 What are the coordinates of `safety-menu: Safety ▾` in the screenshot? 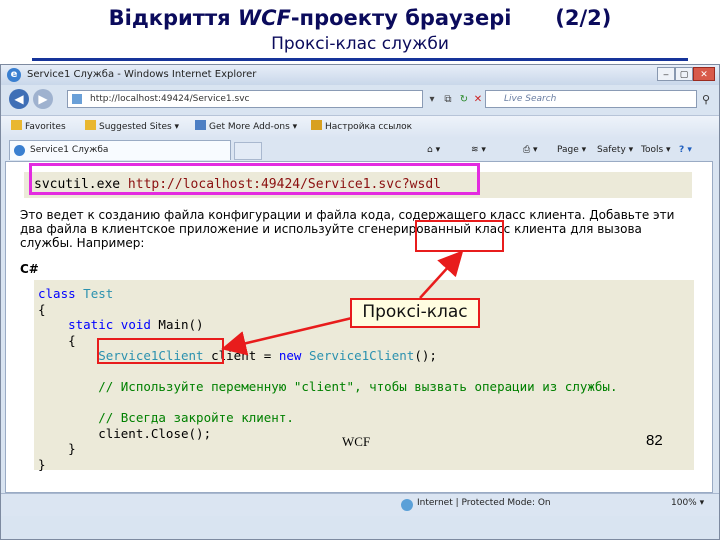 It's located at (615, 150).